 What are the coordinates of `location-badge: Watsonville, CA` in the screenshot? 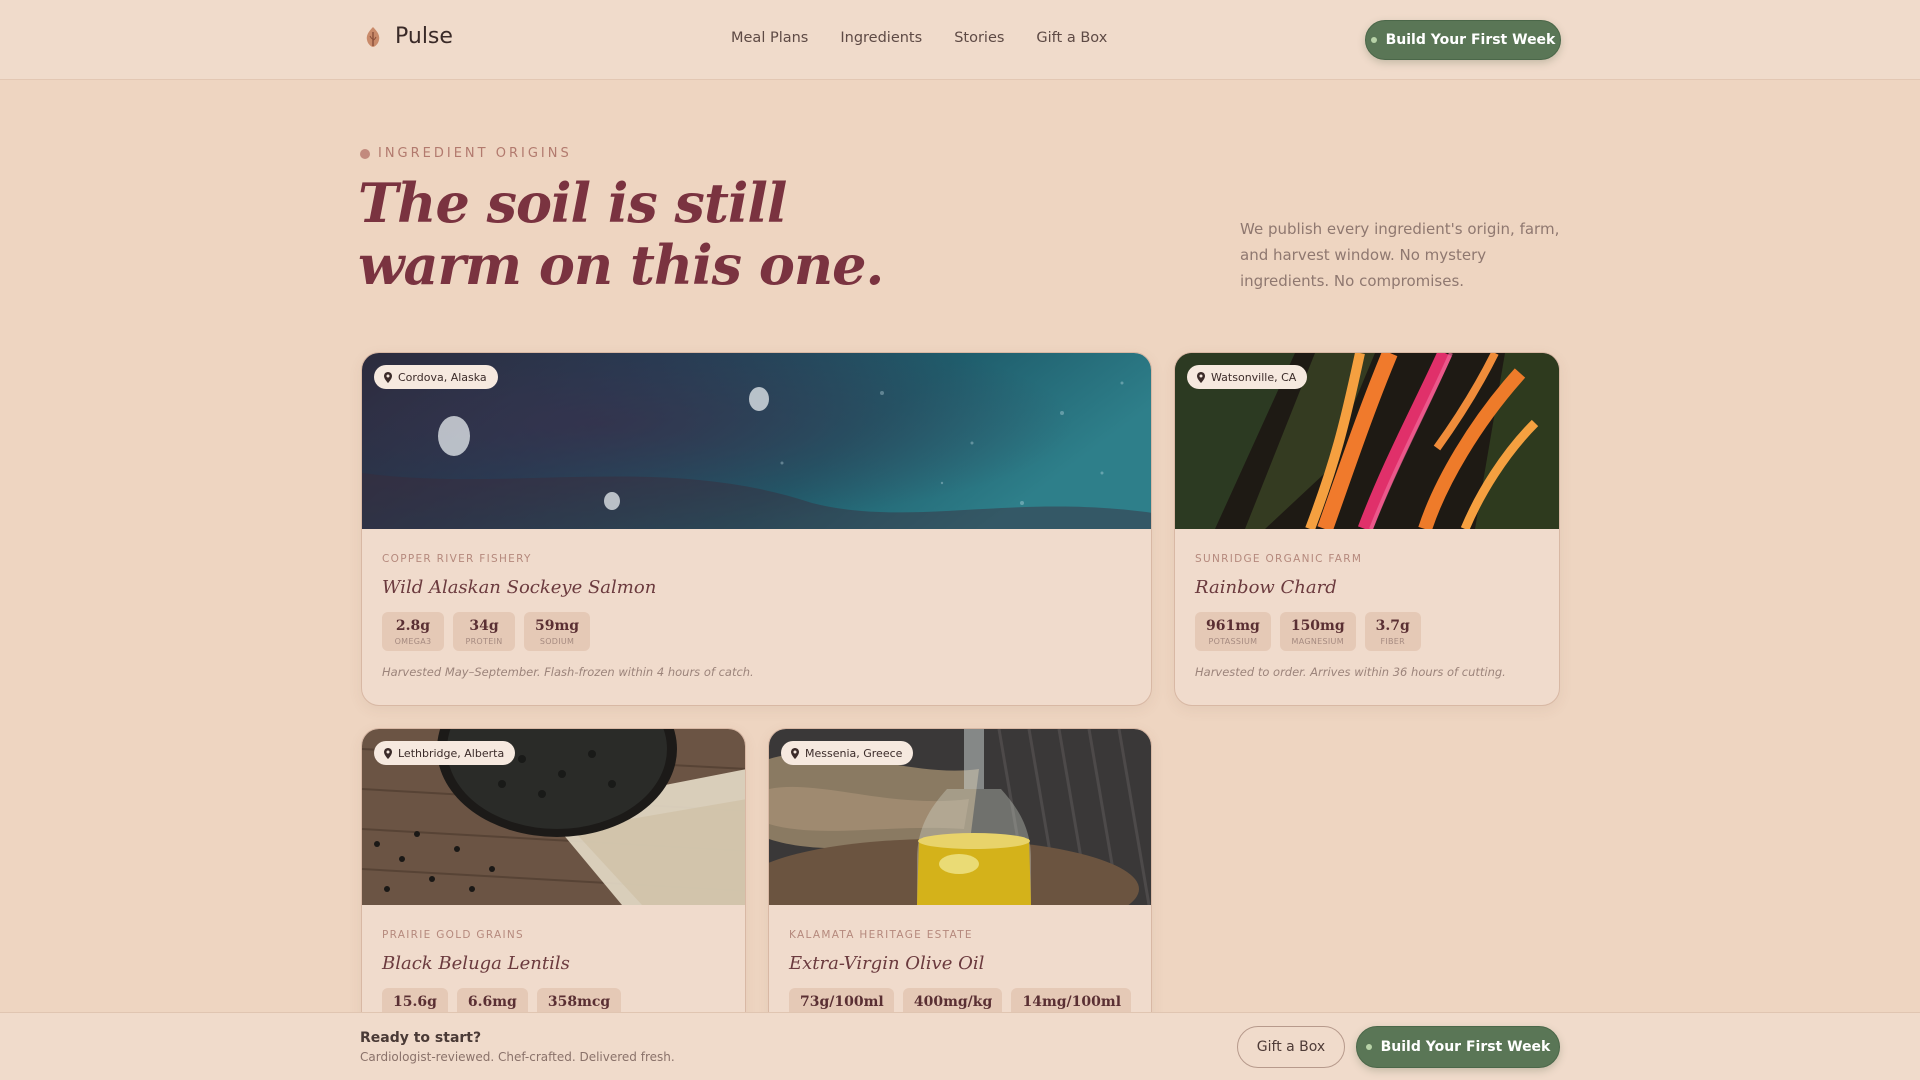 It's located at (1247, 377).